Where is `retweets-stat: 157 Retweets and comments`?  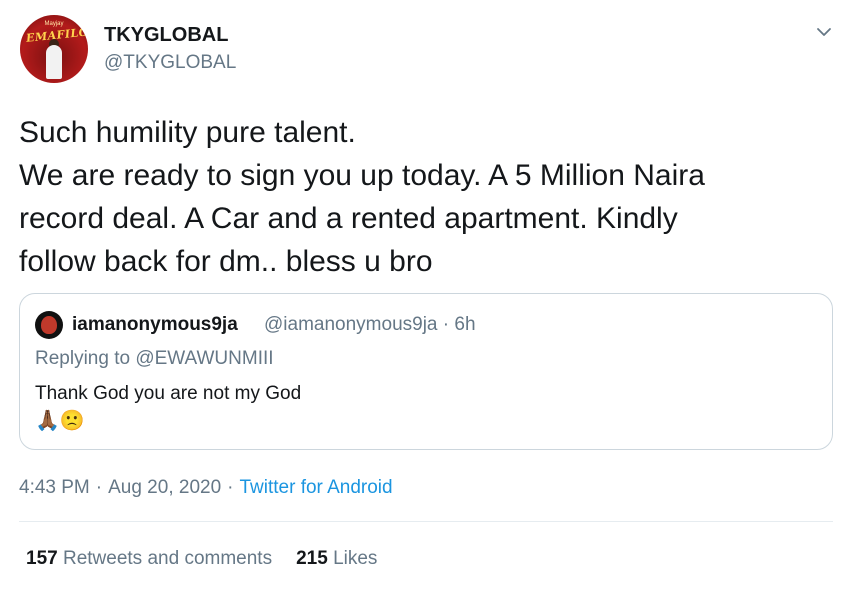 retweets-stat: 157 Retweets and comments is located at coordinates (149, 559).